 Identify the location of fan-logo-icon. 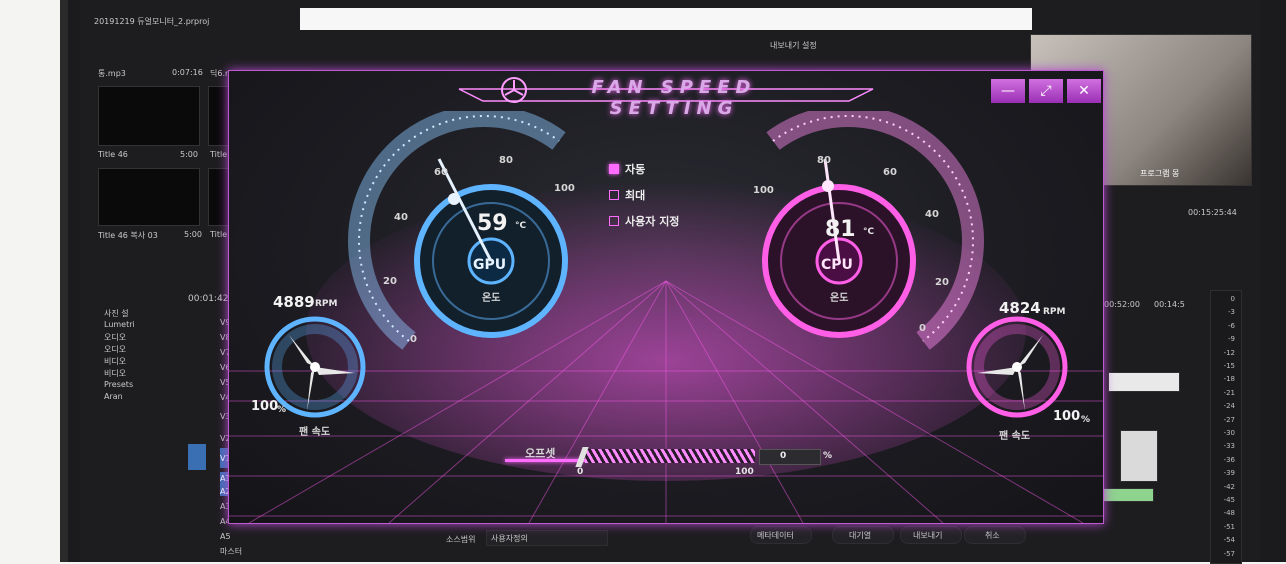
(514, 90).